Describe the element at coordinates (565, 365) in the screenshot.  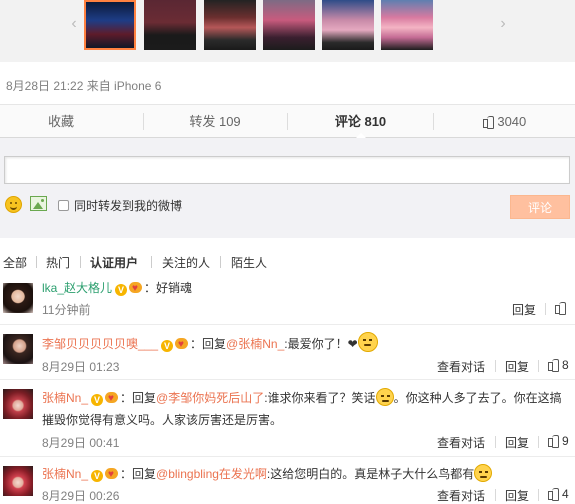
I see `like-count: 8` at that location.